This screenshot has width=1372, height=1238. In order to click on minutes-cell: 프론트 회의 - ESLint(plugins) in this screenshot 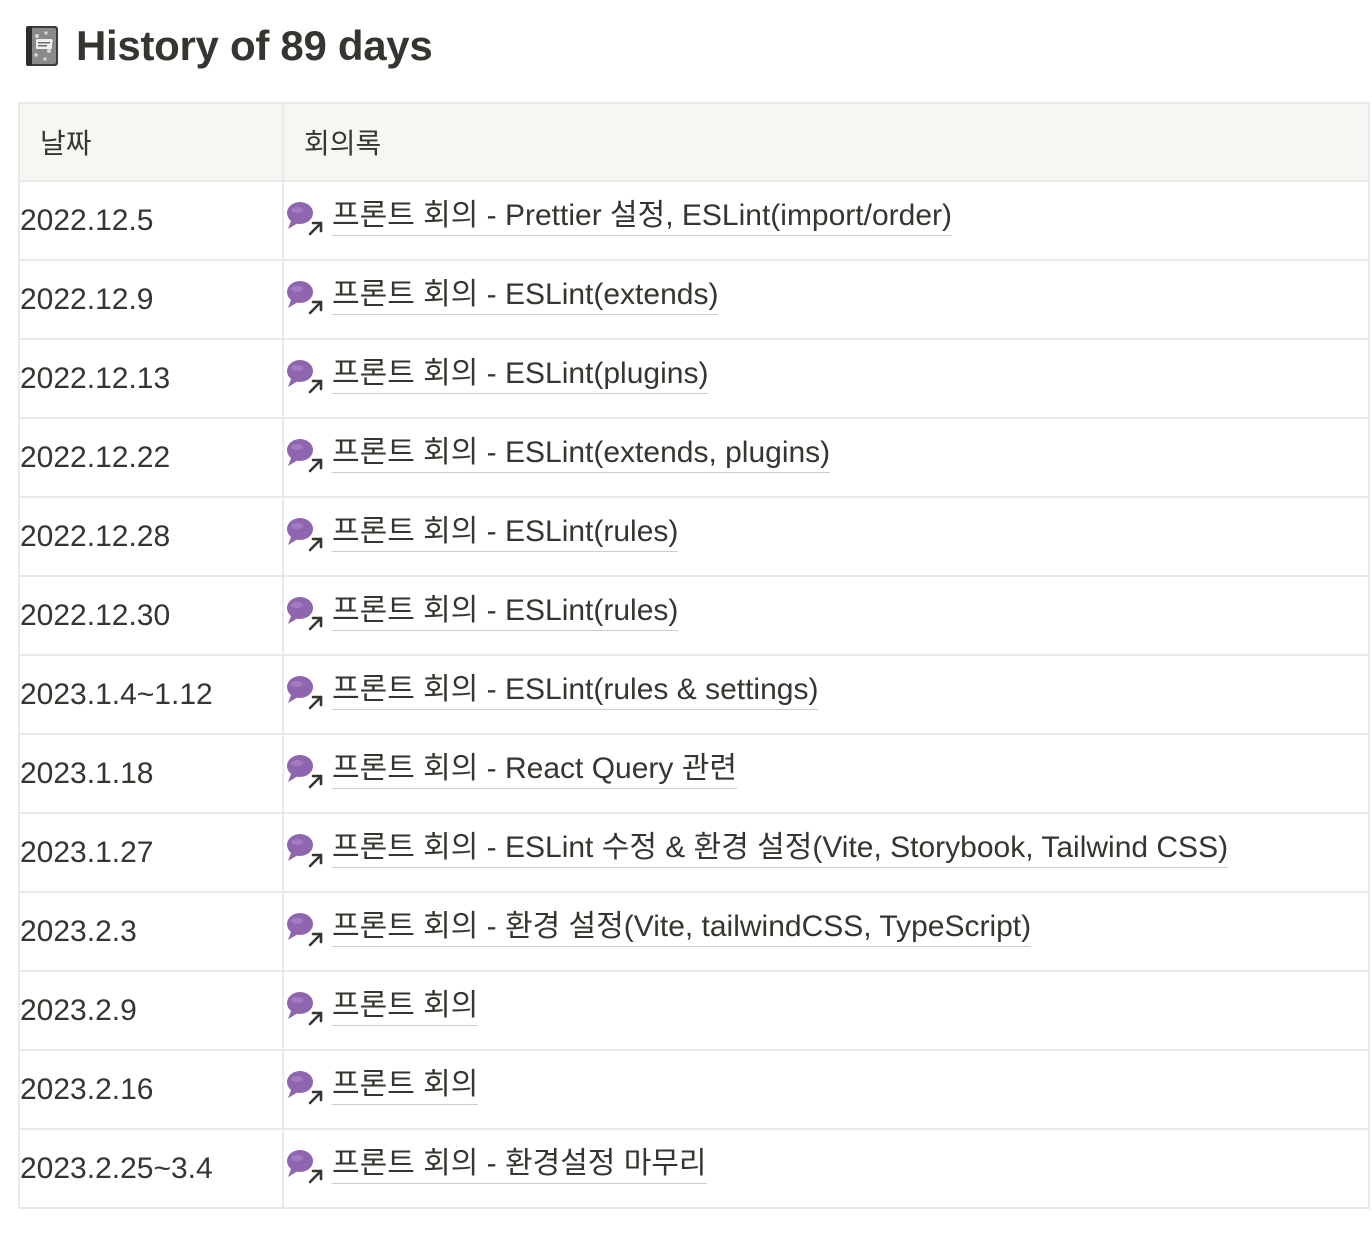, I will do `click(826, 378)`.